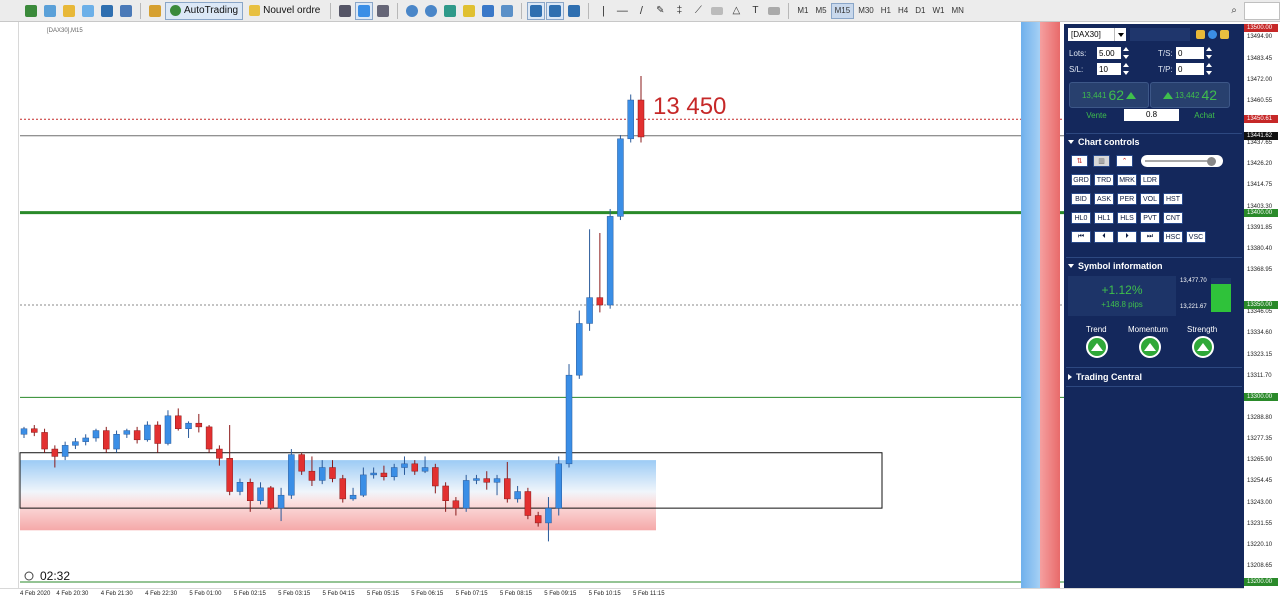 The image size is (1280, 601). What do you see at coordinates (821, 11) in the screenshot?
I see `timeframe-m5: M5` at bounding box center [821, 11].